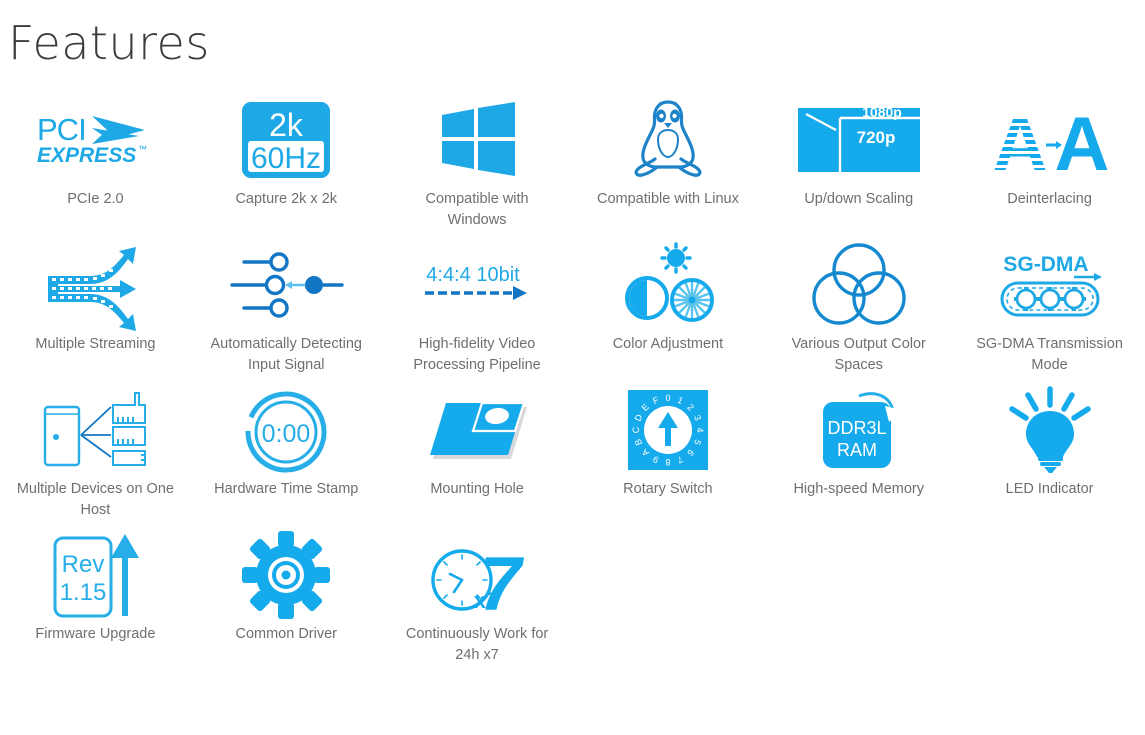  I want to click on ddr3l-ram-icon: DDR3L RAM, so click(858, 430).